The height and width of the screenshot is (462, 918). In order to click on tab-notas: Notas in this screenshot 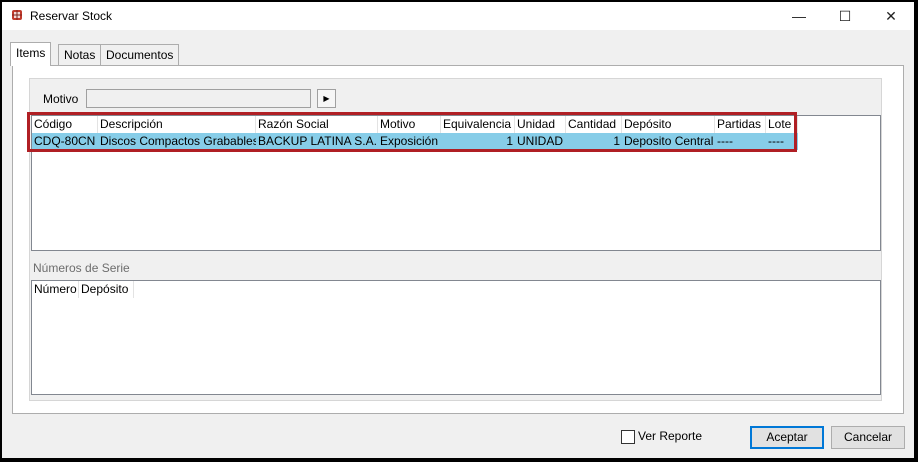, I will do `click(80, 54)`.